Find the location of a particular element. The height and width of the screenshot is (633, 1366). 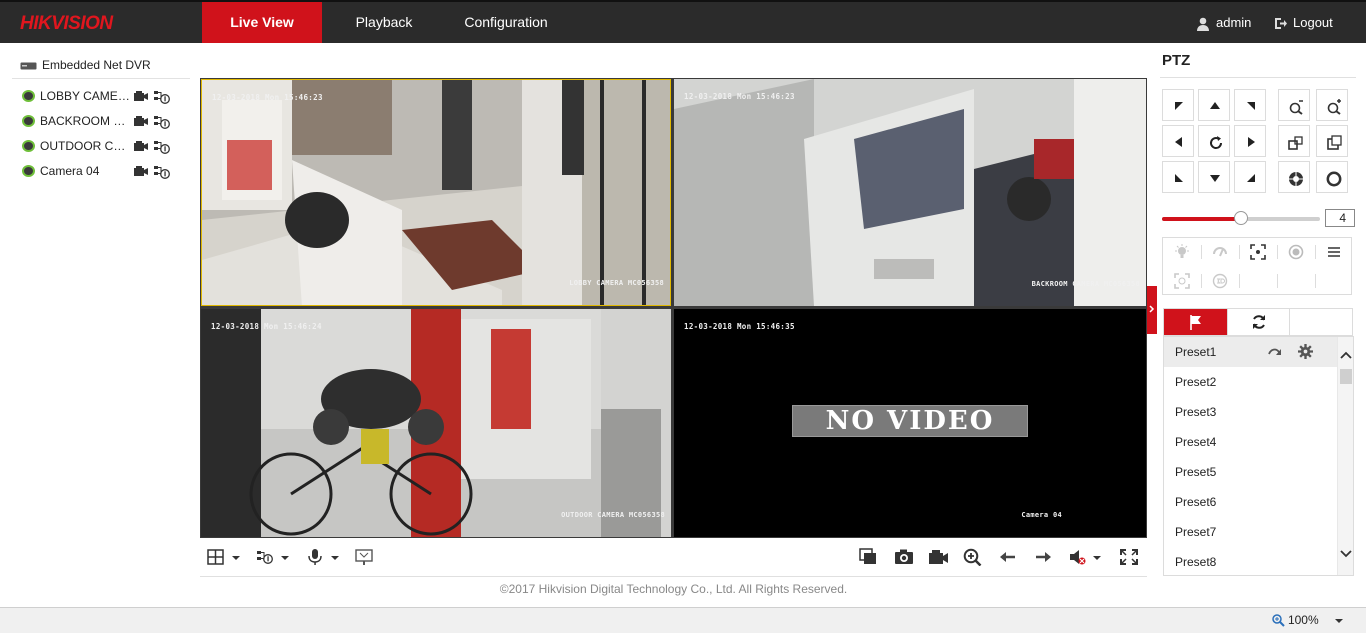

video-toolbar is located at coordinates (673, 558).